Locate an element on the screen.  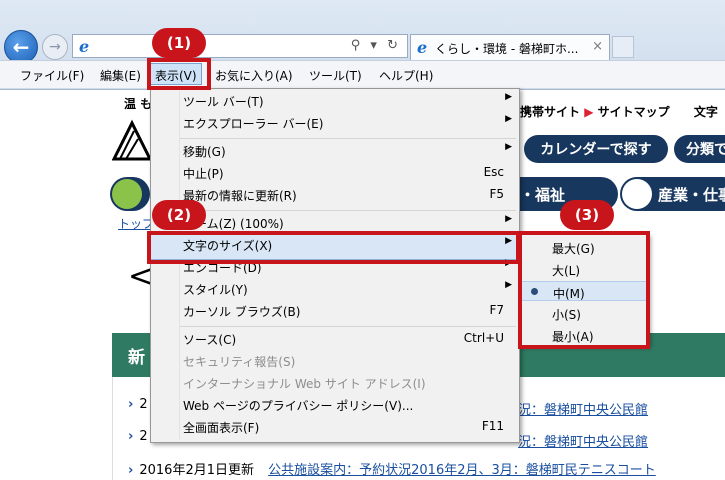
view-menu-item: 移動(G) ▶ is located at coordinates (347, 150).